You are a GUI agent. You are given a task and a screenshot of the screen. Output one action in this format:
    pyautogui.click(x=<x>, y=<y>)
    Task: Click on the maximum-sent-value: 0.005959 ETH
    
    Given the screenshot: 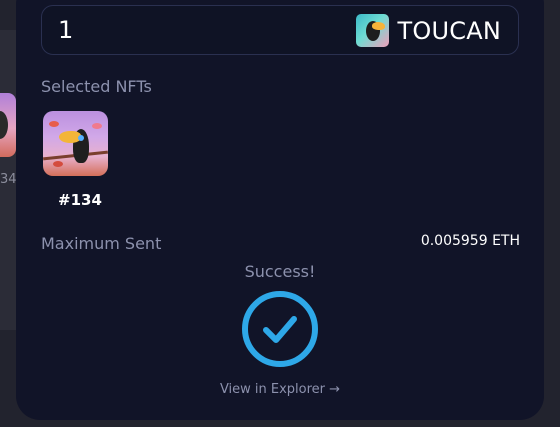 What is the action you would take?
    pyautogui.click(x=470, y=241)
    